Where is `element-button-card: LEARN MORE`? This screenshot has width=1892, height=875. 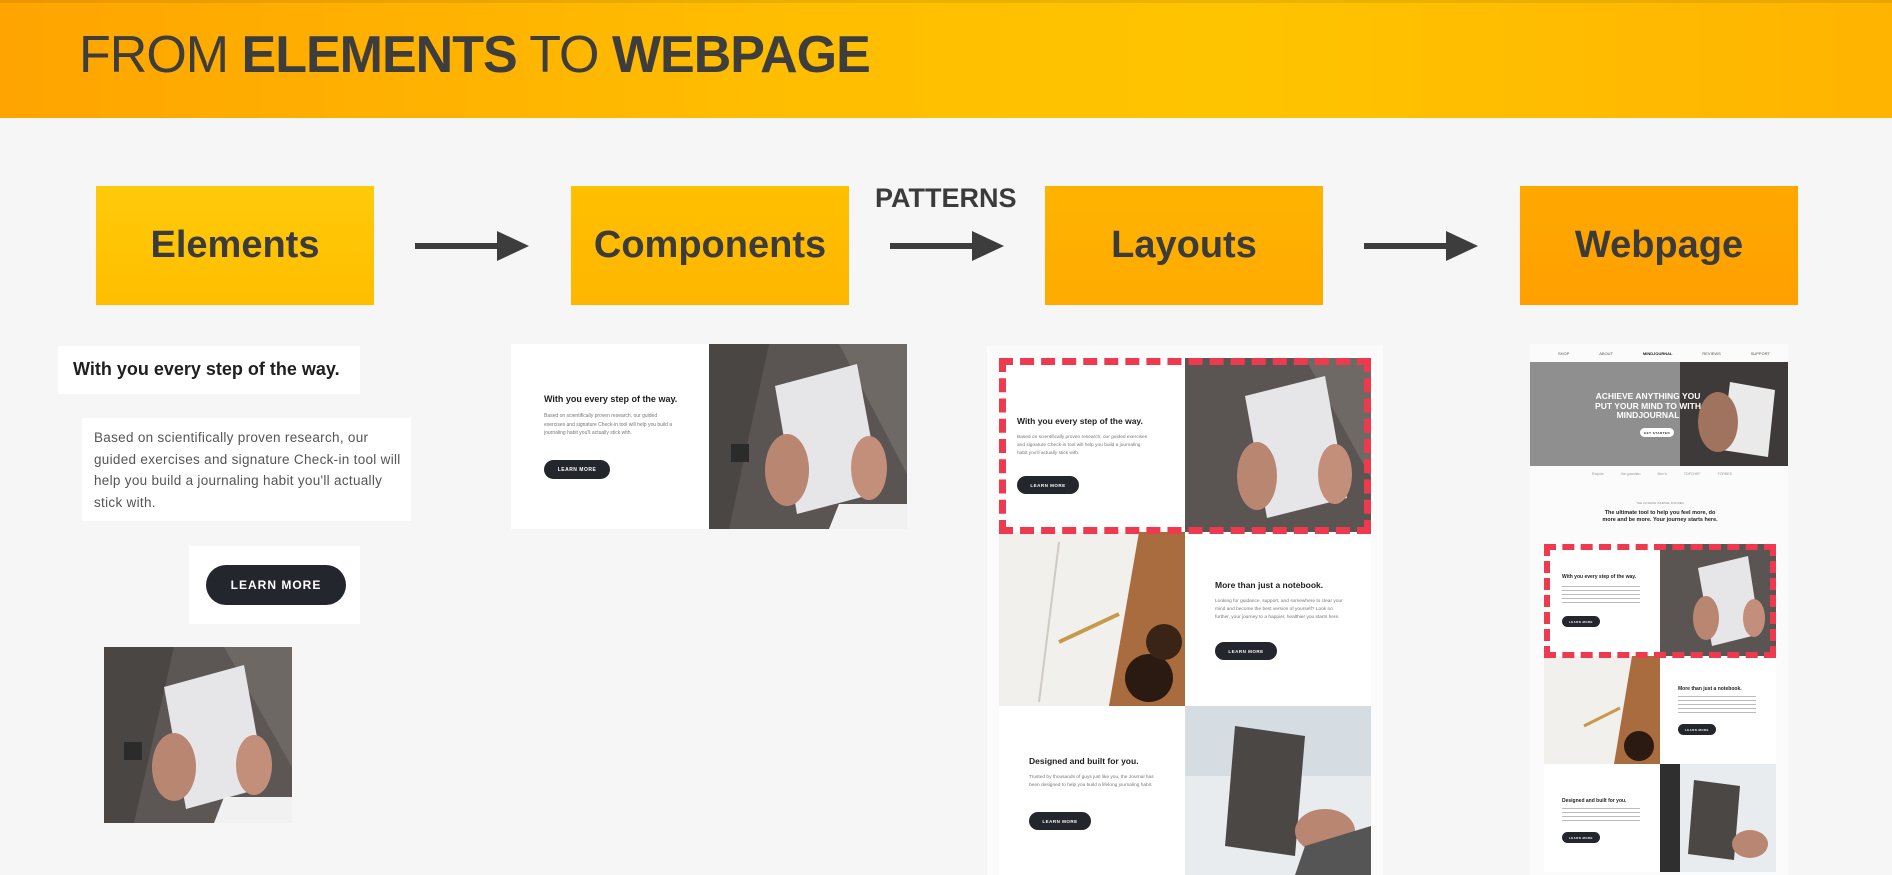
element-button-card: LEARN MORE is located at coordinates (274, 585).